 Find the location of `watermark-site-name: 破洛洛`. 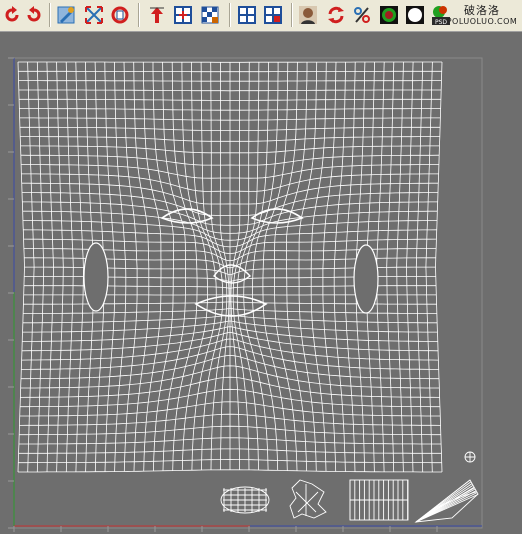

watermark-site-name: 破洛洛 is located at coordinates (482, 10).